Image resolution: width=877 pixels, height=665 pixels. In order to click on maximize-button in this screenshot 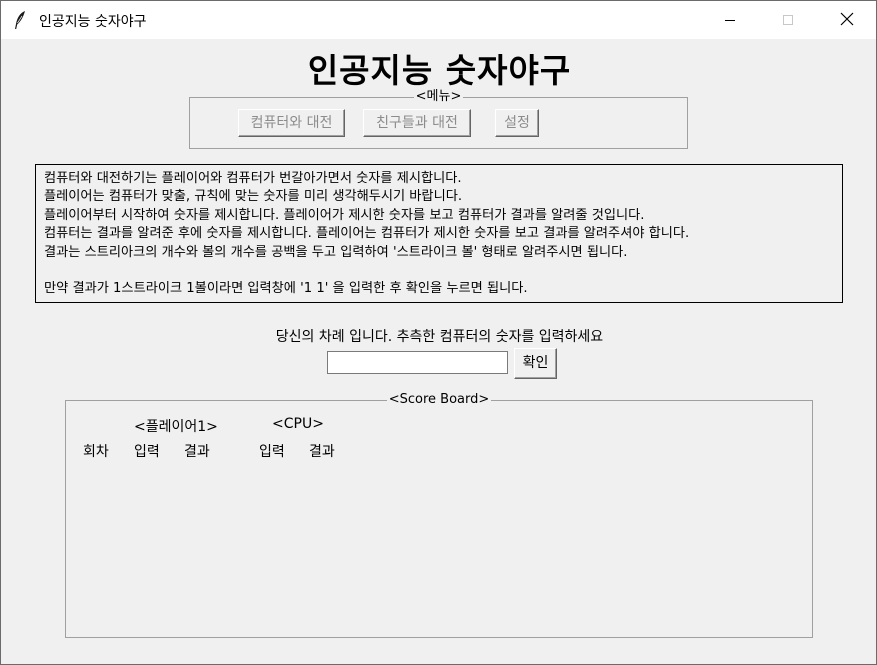, I will do `click(788, 20)`.